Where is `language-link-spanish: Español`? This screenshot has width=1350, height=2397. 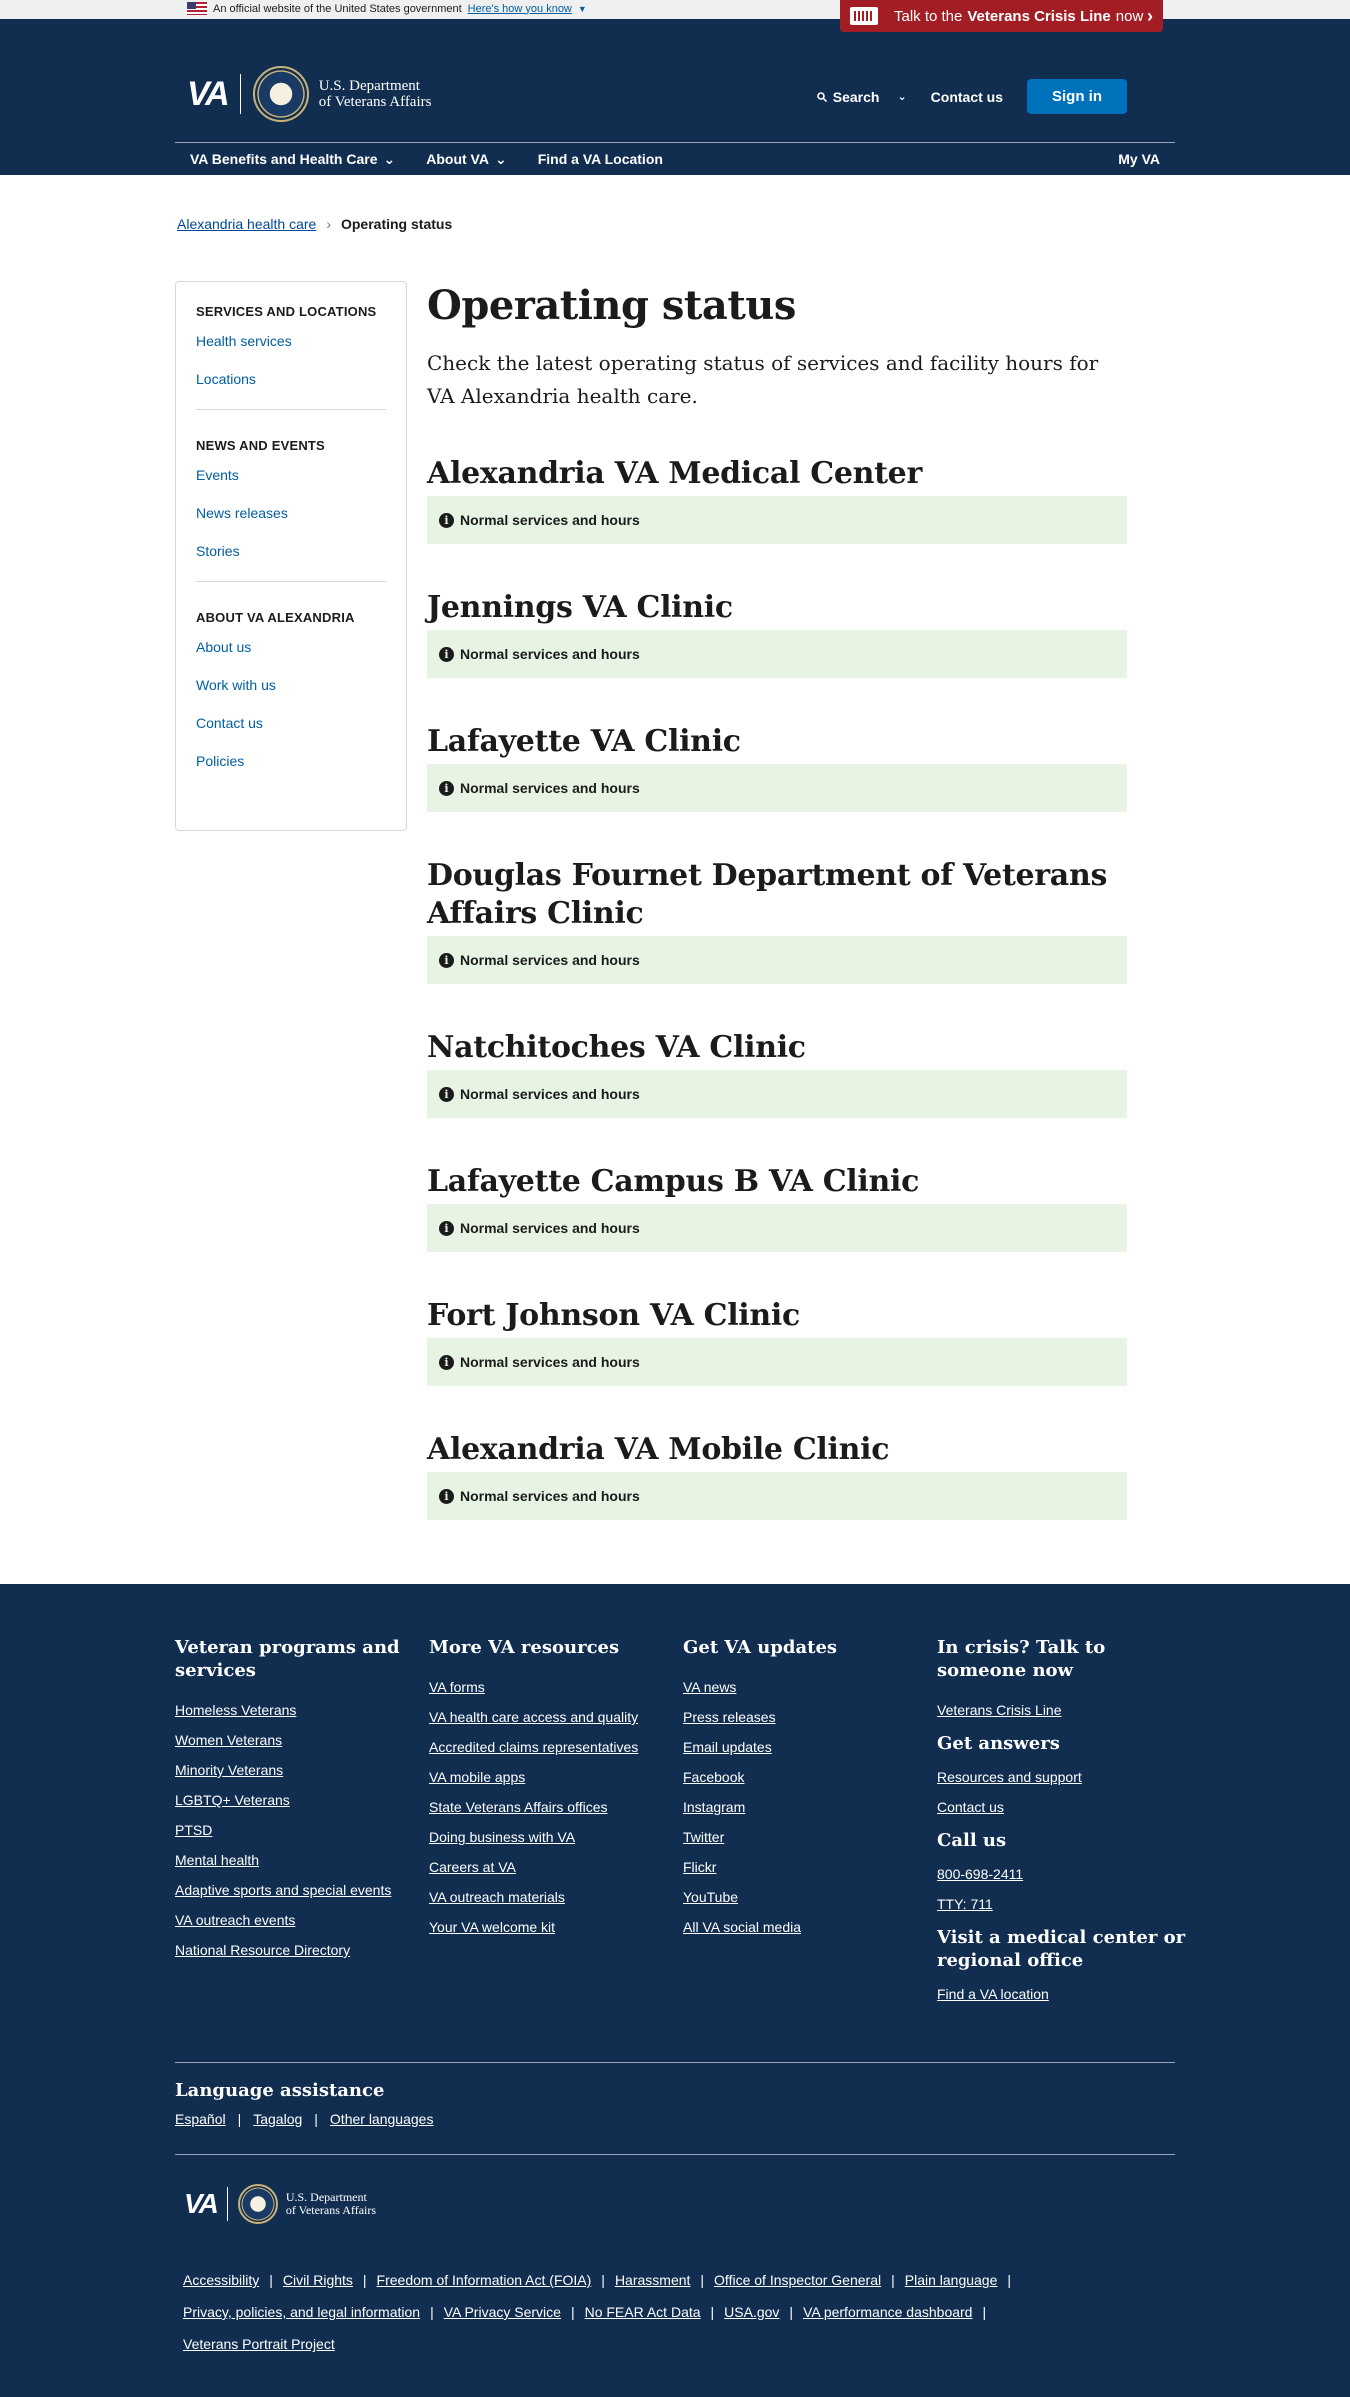 language-link-spanish: Español is located at coordinates (200, 2119).